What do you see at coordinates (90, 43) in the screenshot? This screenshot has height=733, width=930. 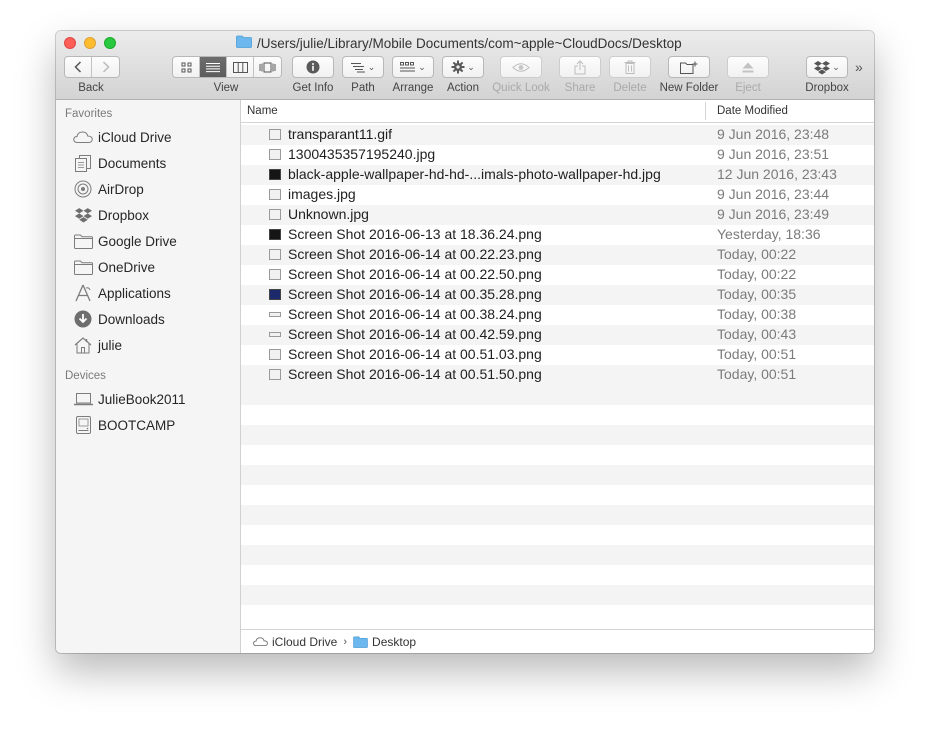 I see `minimize-window-button` at bounding box center [90, 43].